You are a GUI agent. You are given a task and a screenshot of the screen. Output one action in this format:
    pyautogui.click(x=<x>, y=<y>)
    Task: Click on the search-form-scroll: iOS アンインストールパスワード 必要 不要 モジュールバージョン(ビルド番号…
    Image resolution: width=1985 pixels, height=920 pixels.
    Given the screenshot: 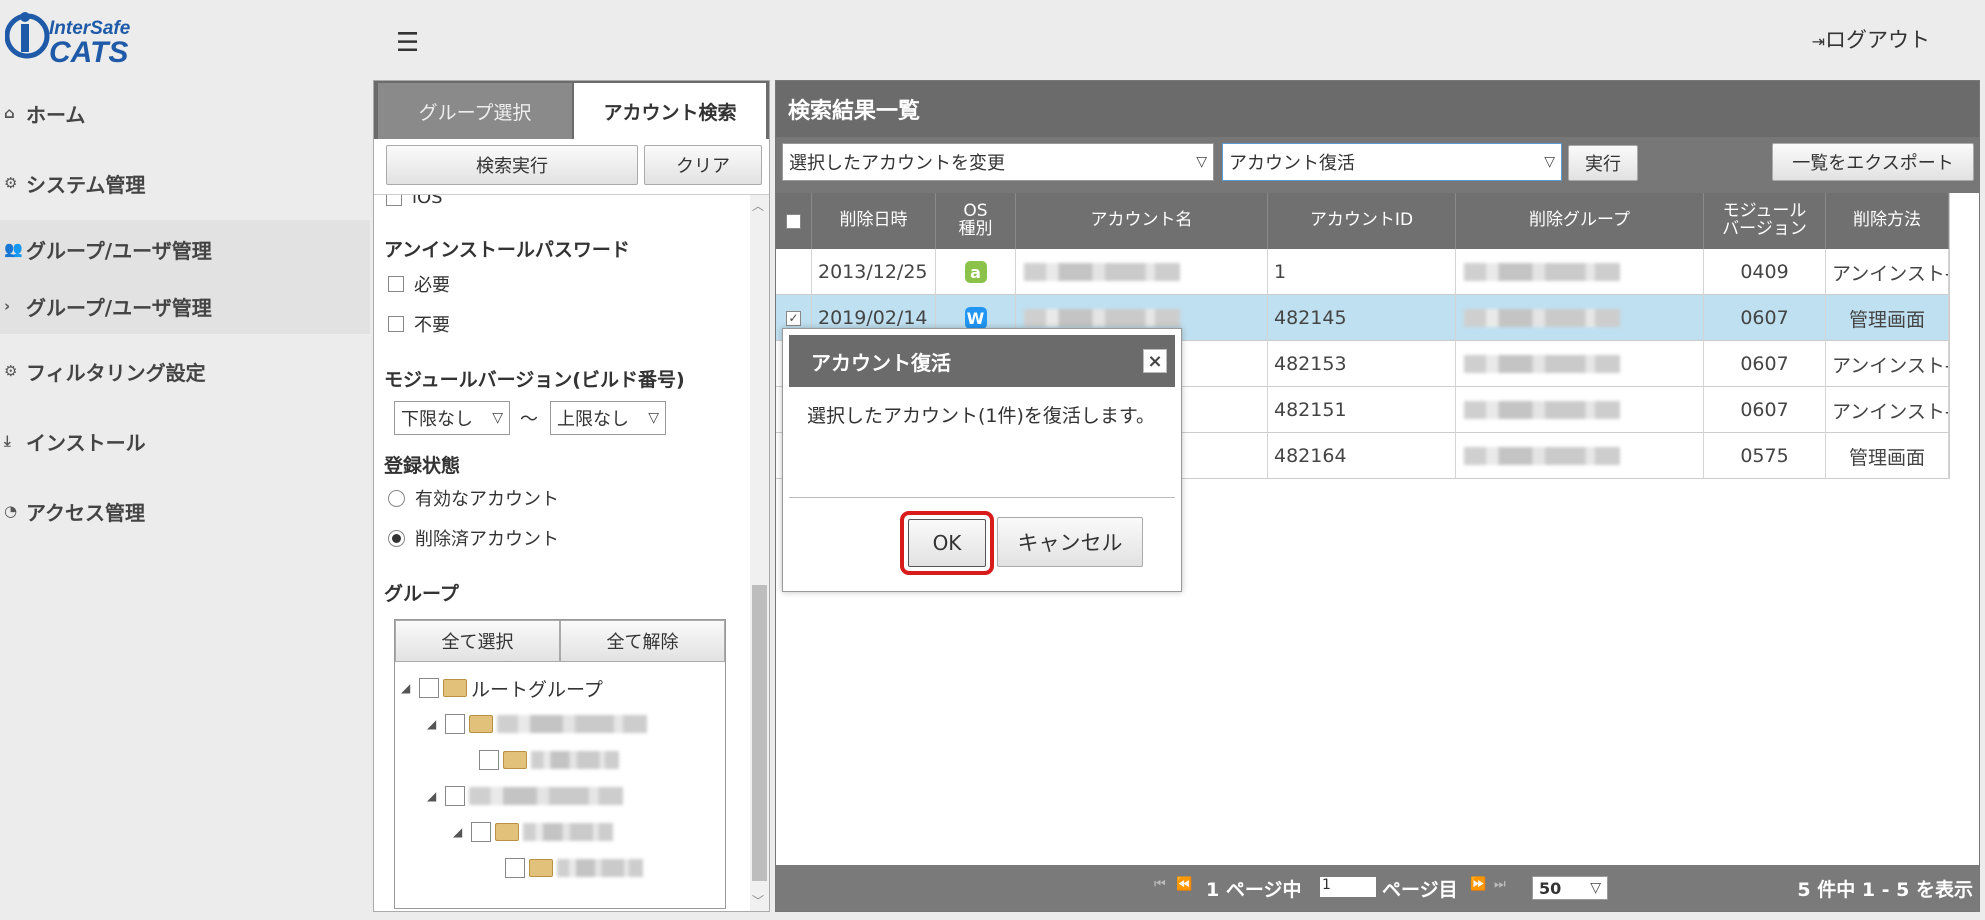 What is the action you would take?
    pyautogui.click(x=562, y=553)
    